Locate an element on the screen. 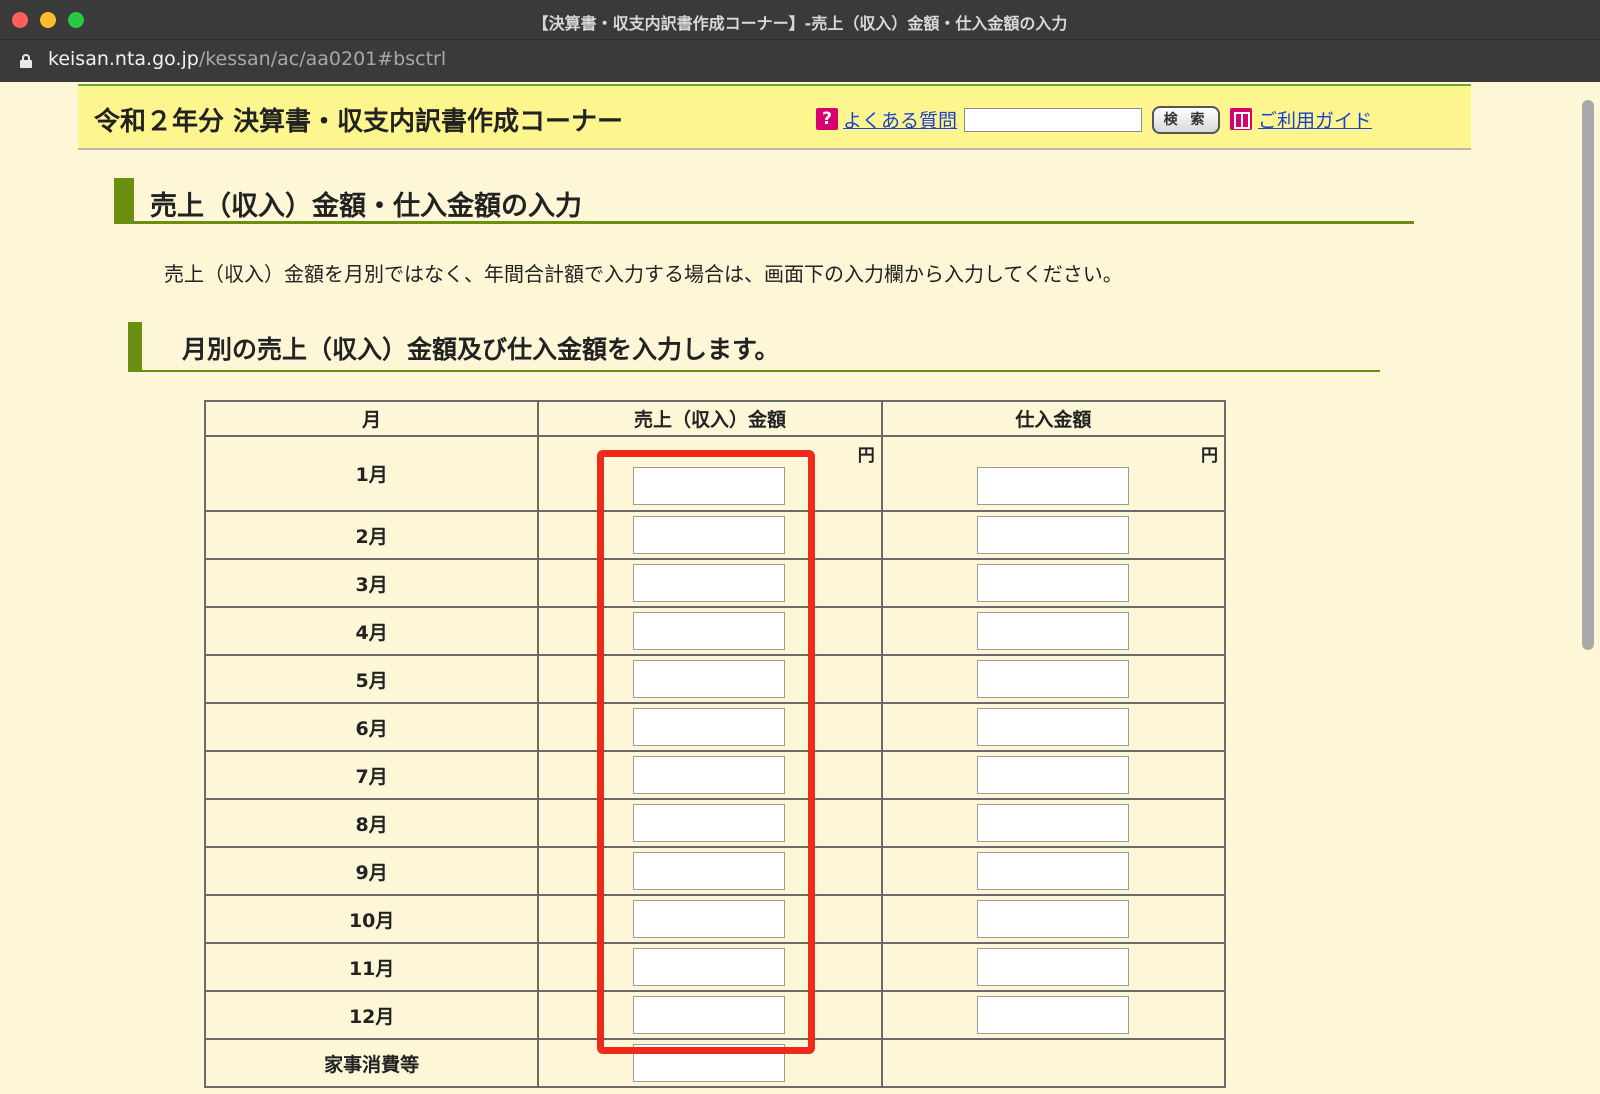 The height and width of the screenshot is (1094, 1600). table-row: 5月 is located at coordinates (715, 679).